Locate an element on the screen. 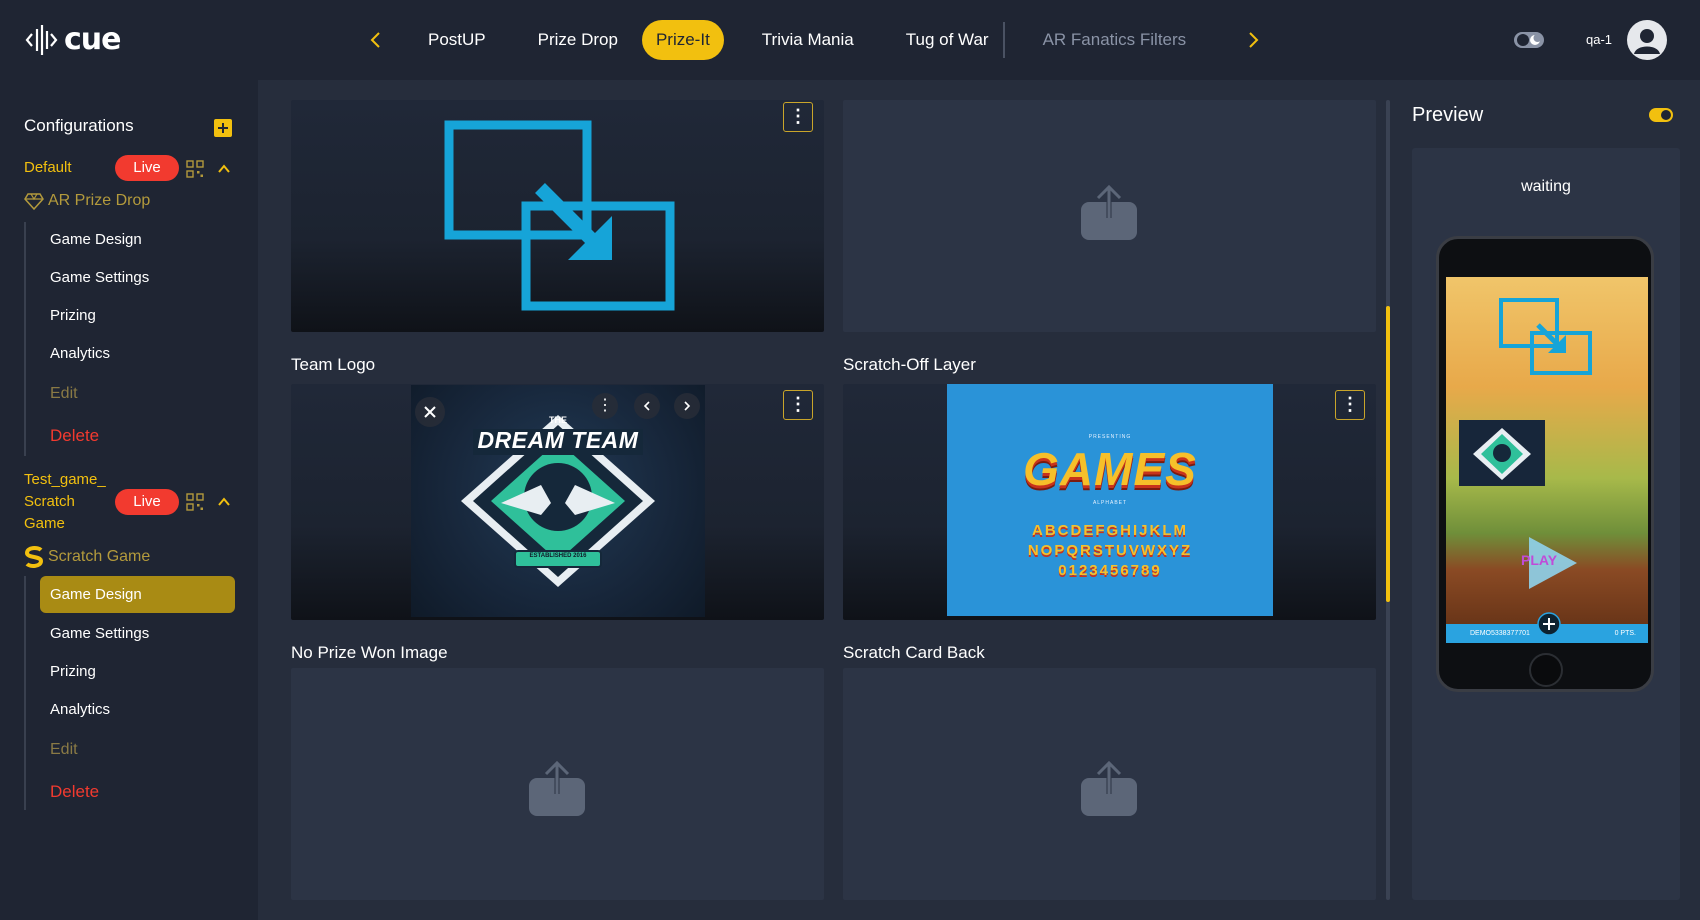 Image resolution: width=1700 pixels, height=920 pixels. dream-team-emblem-small is located at coordinates (1502, 454).